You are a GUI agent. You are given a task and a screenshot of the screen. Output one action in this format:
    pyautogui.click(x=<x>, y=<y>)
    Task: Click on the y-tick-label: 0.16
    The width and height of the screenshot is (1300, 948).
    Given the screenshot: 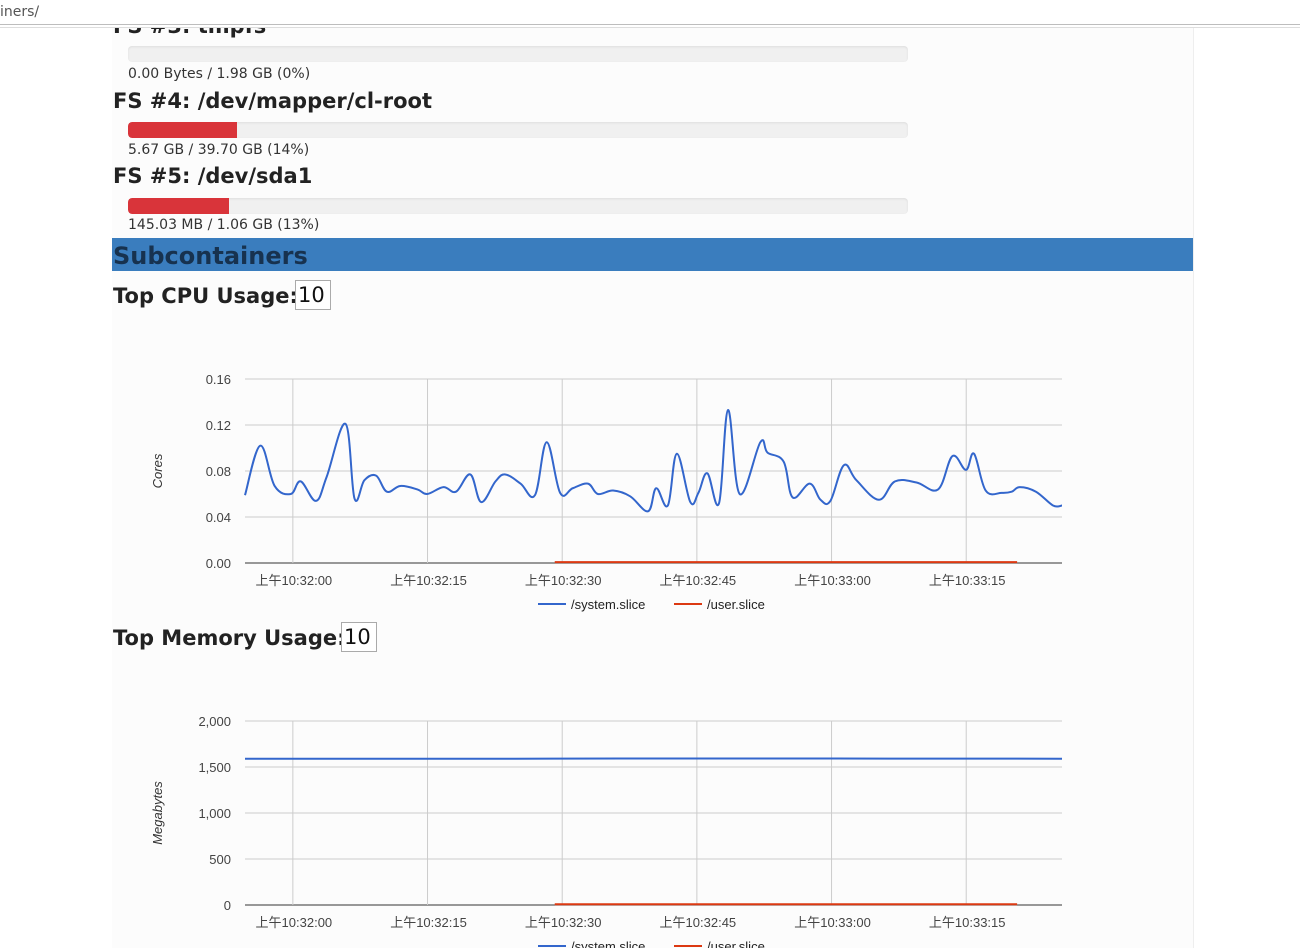 What is the action you would take?
    pyautogui.click(x=218, y=379)
    